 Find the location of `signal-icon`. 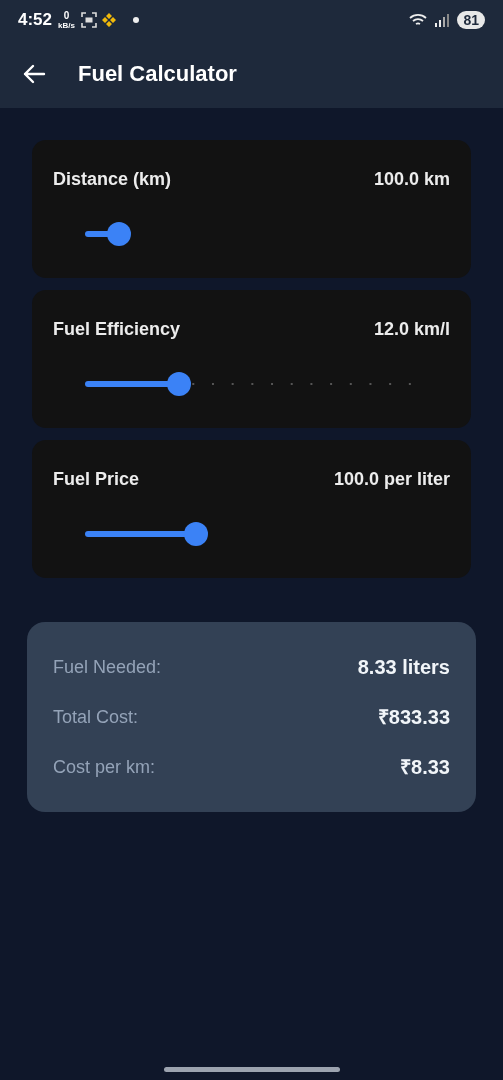

signal-icon is located at coordinates (442, 20).